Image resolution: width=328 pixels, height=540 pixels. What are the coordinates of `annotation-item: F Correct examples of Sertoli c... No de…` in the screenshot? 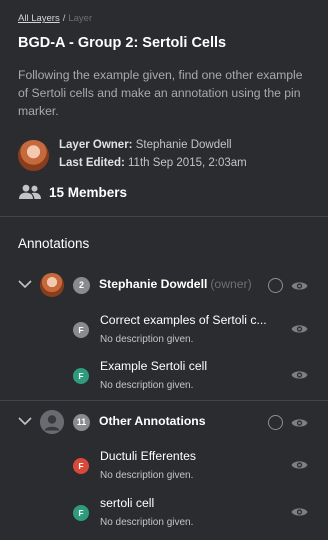 It's located at (164, 333).